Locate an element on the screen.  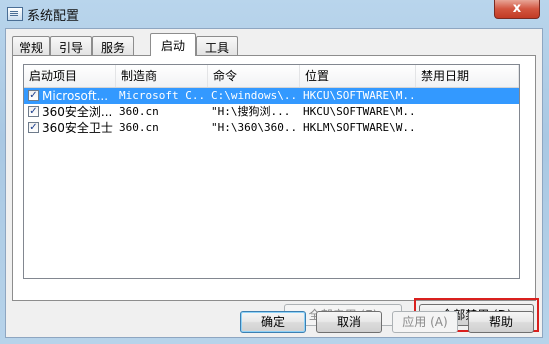
window-title: 系统配置 is located at coordinates (53, 16).